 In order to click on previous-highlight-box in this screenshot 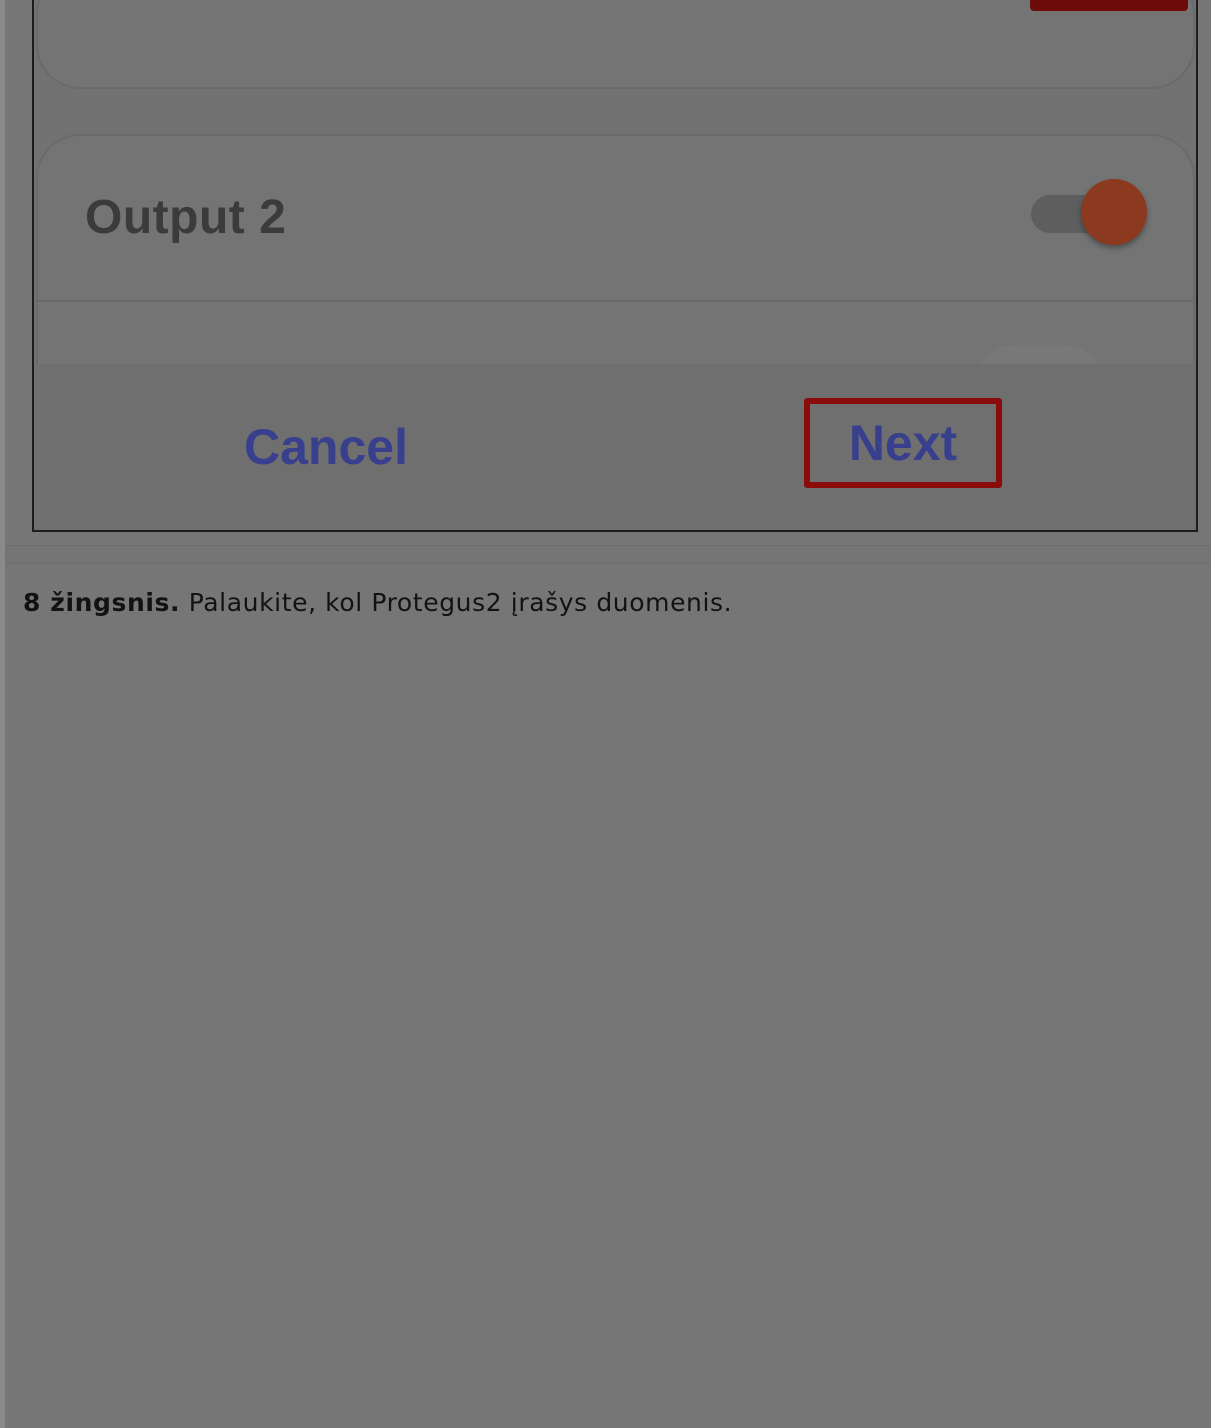, I will do `click(1109, 5)`.